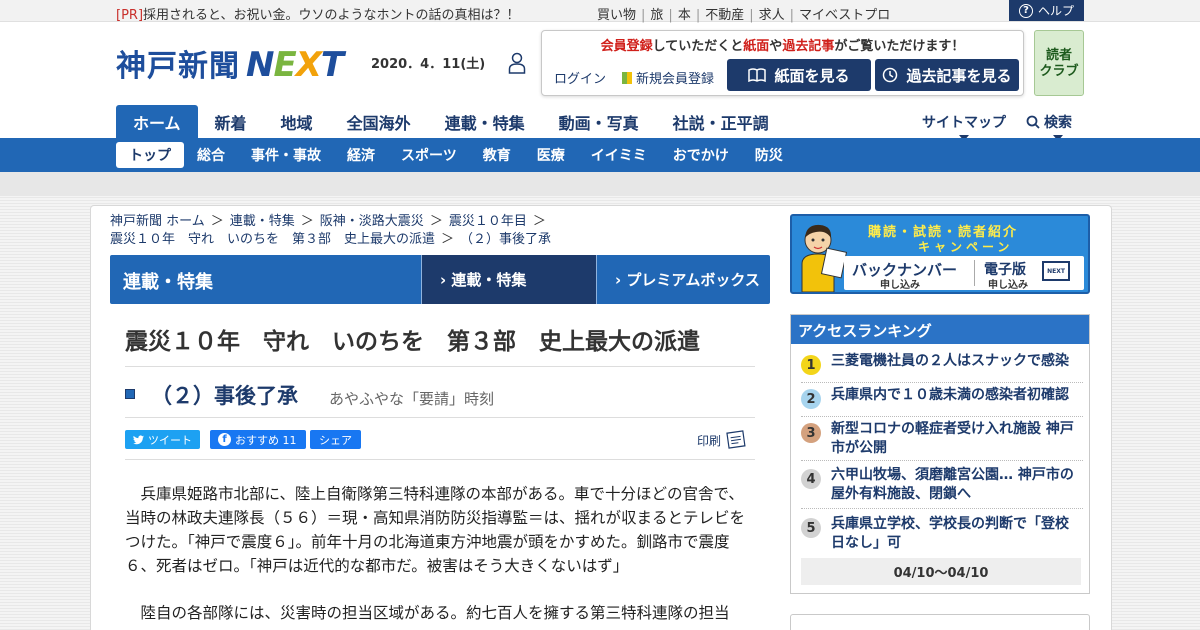 This screenshot has height=630, width=1200. Describe the element at coordinates (782, 46) in the screenshot. I see `member-message: 会員登録していただくと紙面や過去記事がご覧いただけます！` at that location.